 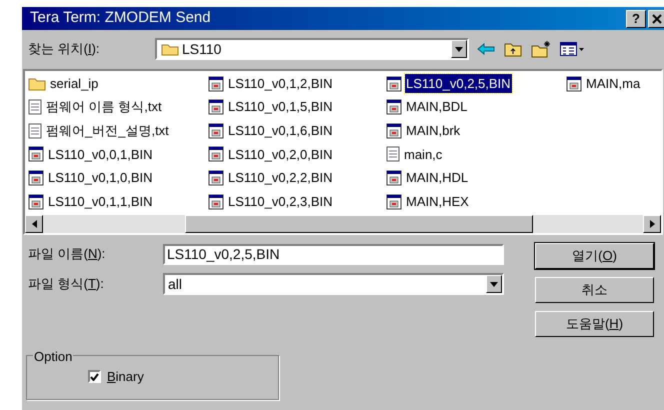 I want to click on dialog-button: 취소, so click(x=594, y=290).